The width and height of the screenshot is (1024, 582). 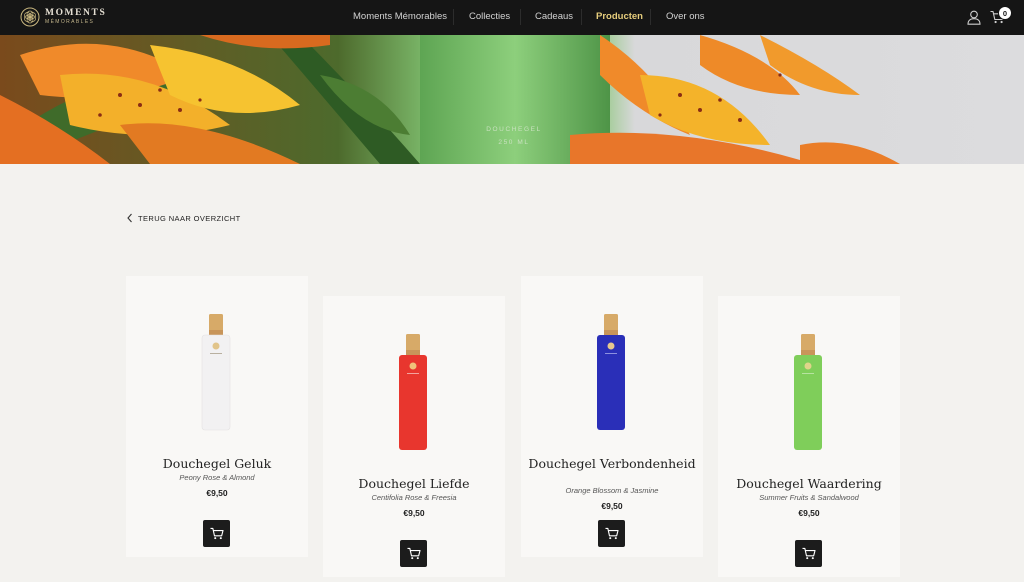 I want to click on product-notes: Peony Rose & Almond, so click(x=217, y=477).